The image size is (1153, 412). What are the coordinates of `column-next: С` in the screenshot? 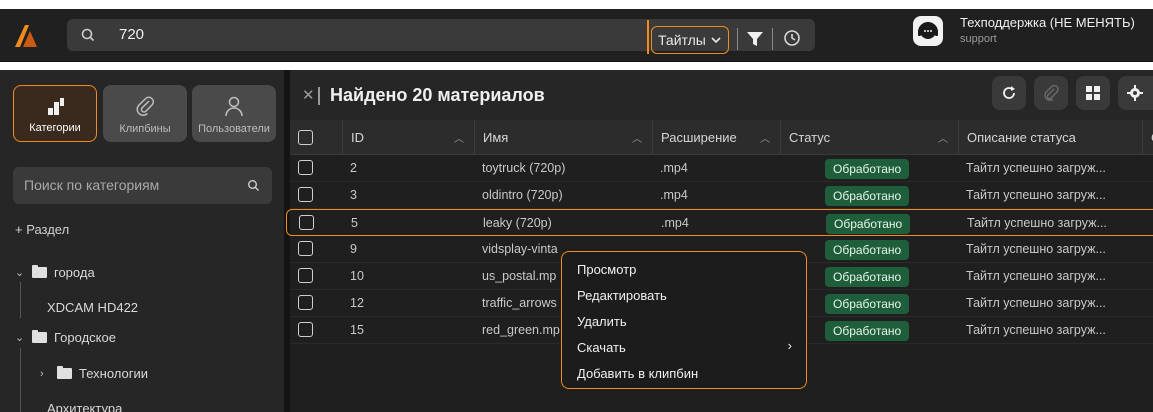 It's located at (1147, 137).